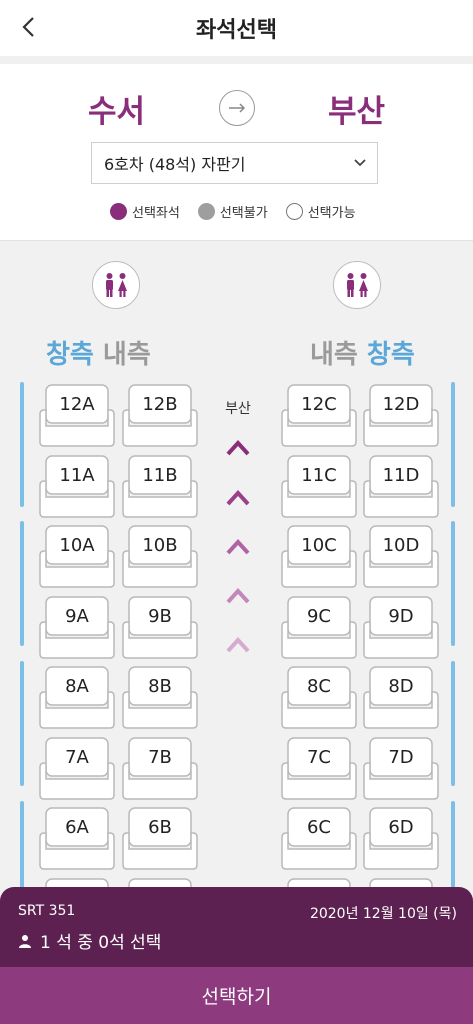 This screenshot has height=1024, width=473. I want to click on seat-label: 10D, so click(401, 545).